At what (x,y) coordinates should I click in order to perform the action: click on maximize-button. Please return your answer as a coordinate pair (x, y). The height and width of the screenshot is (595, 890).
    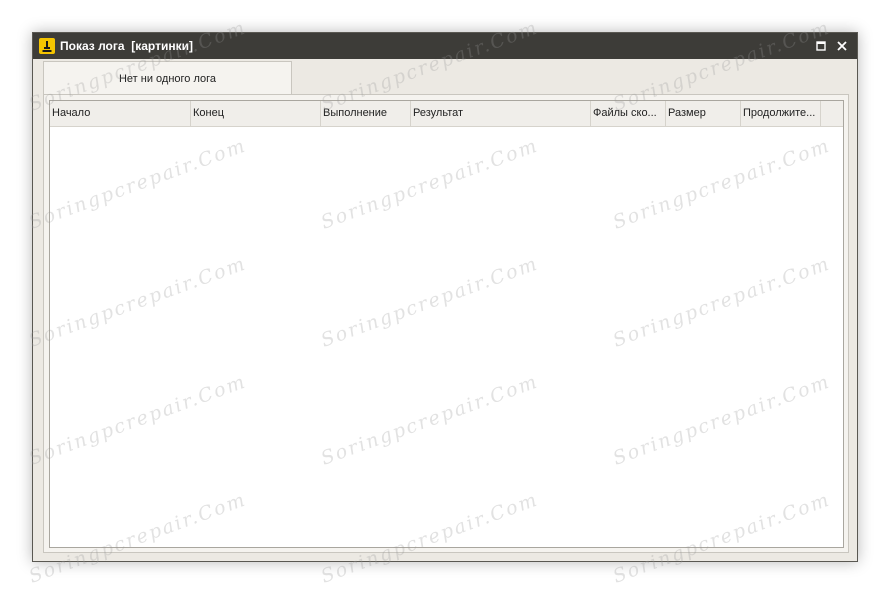
    Looking at the image, I should click on (821, 46).